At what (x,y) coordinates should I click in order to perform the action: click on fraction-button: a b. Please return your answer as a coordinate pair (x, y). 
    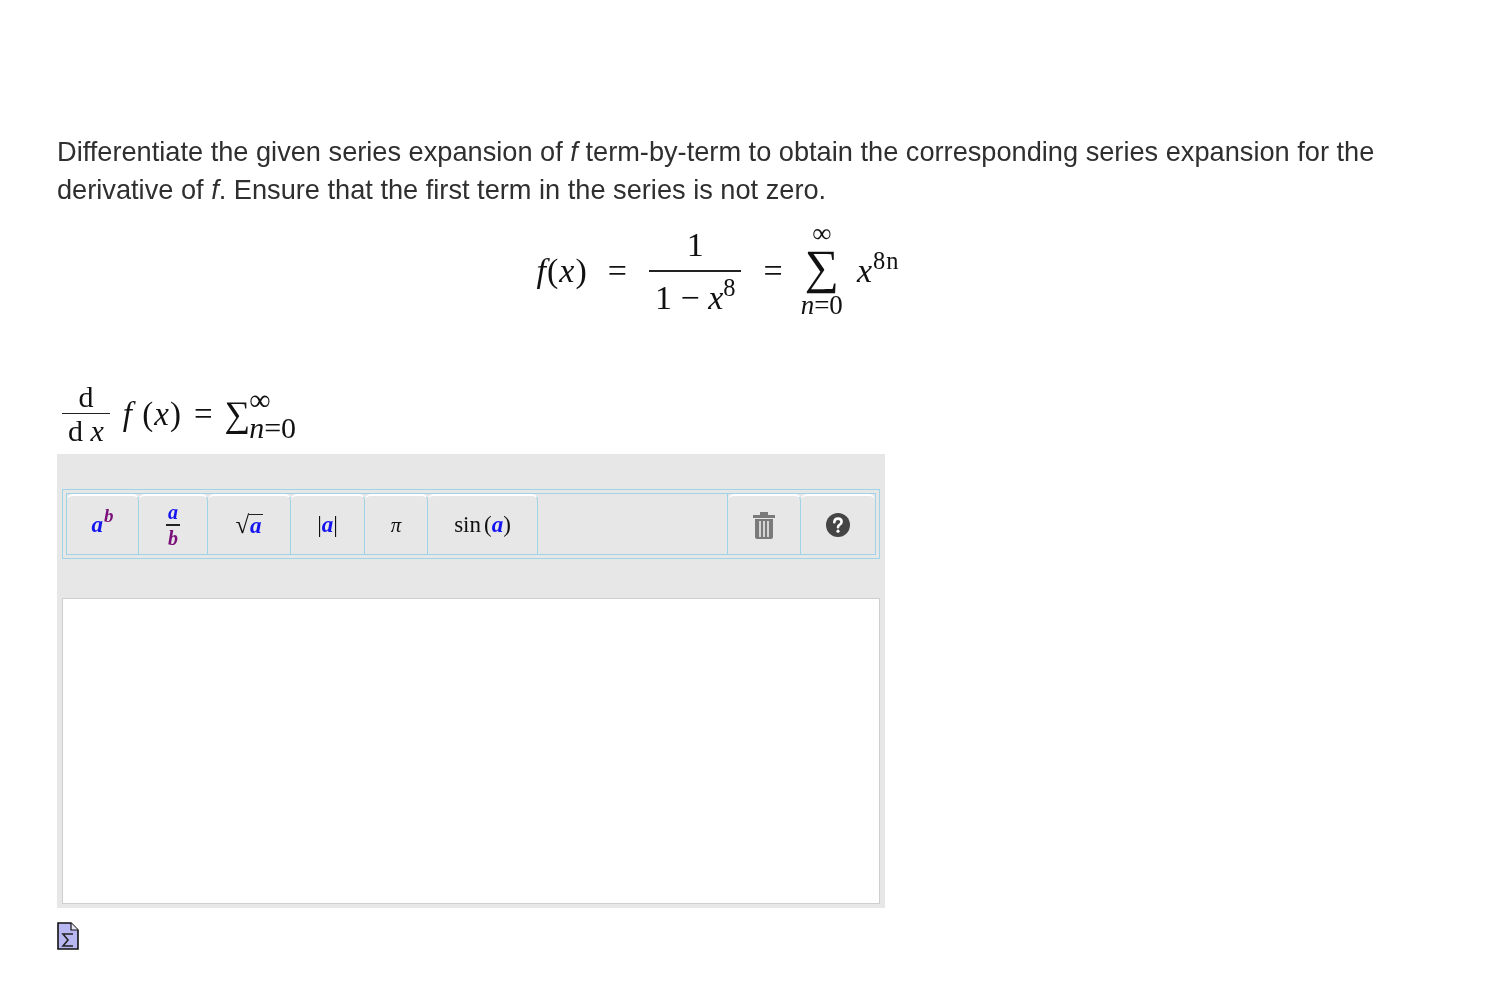
    Looking at the image, I should click on (173, 524).